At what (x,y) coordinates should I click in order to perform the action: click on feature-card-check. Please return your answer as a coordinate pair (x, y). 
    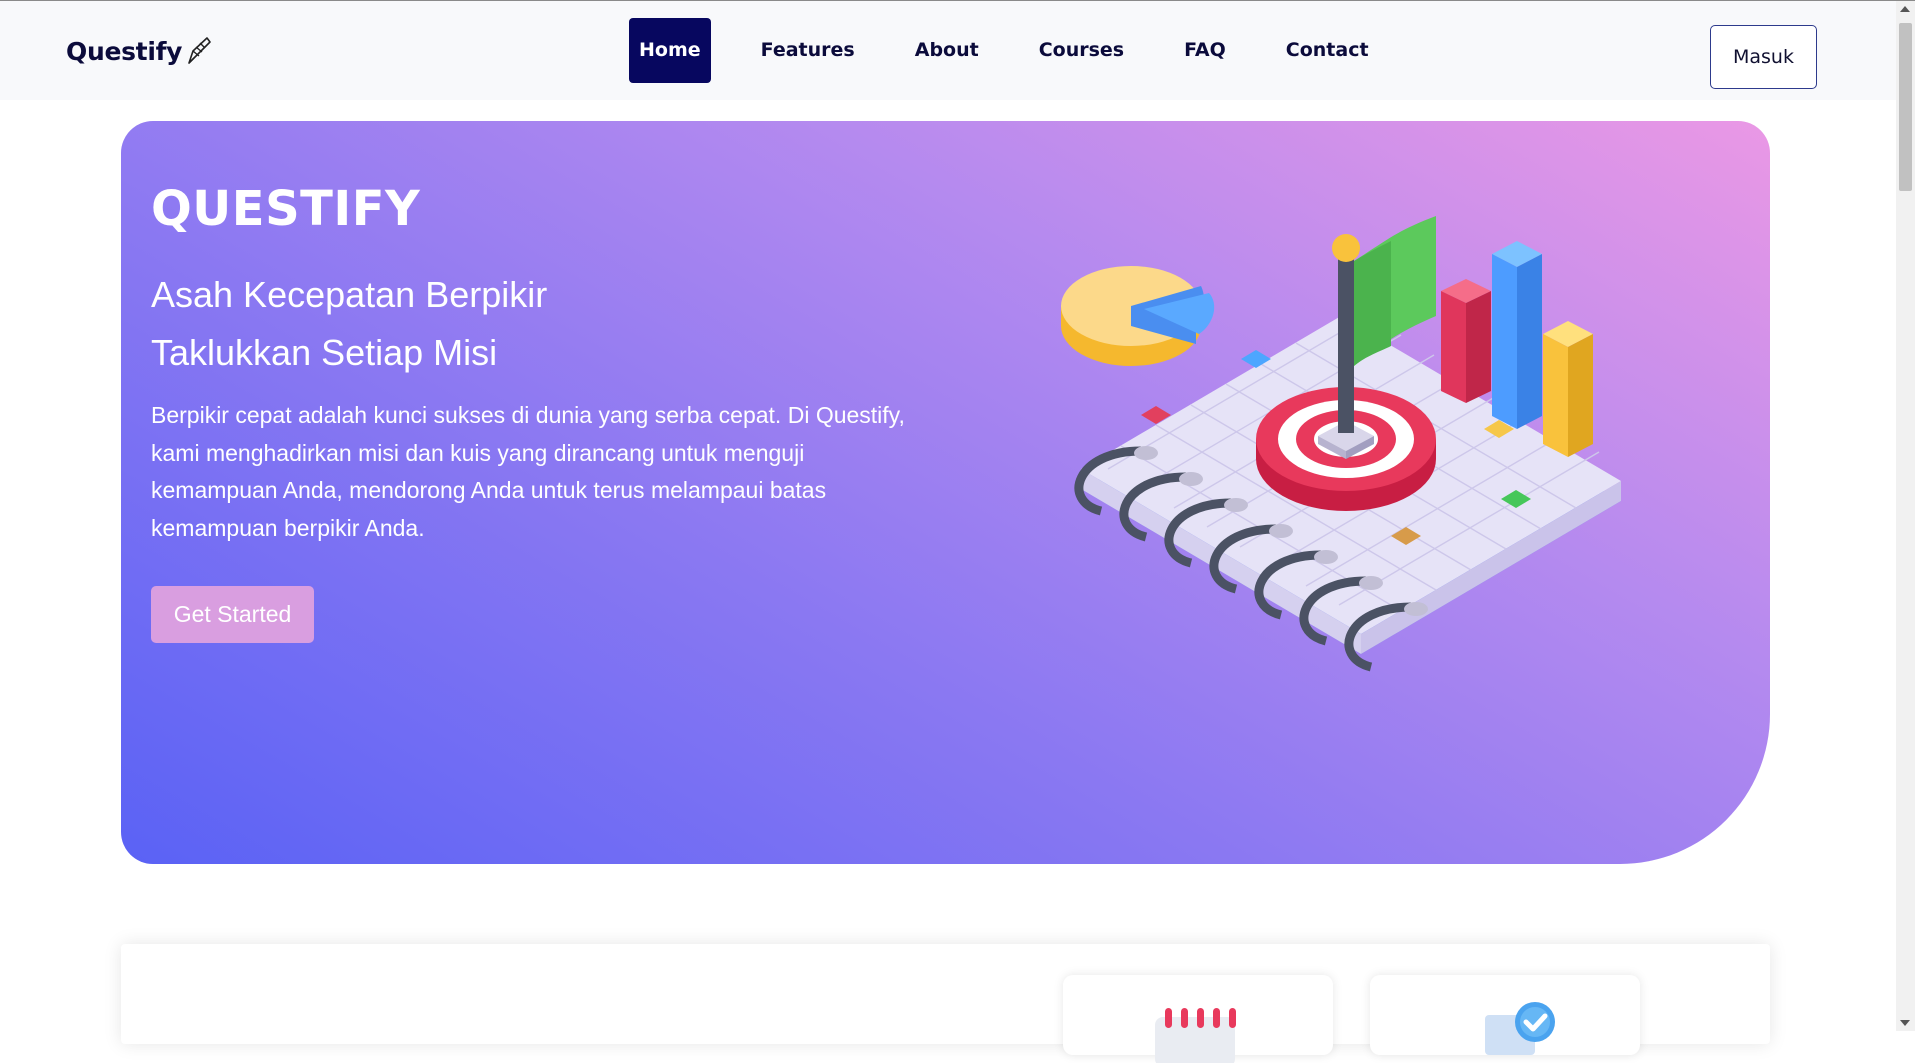
    Looking at the image, I should click on (1505, 1015).